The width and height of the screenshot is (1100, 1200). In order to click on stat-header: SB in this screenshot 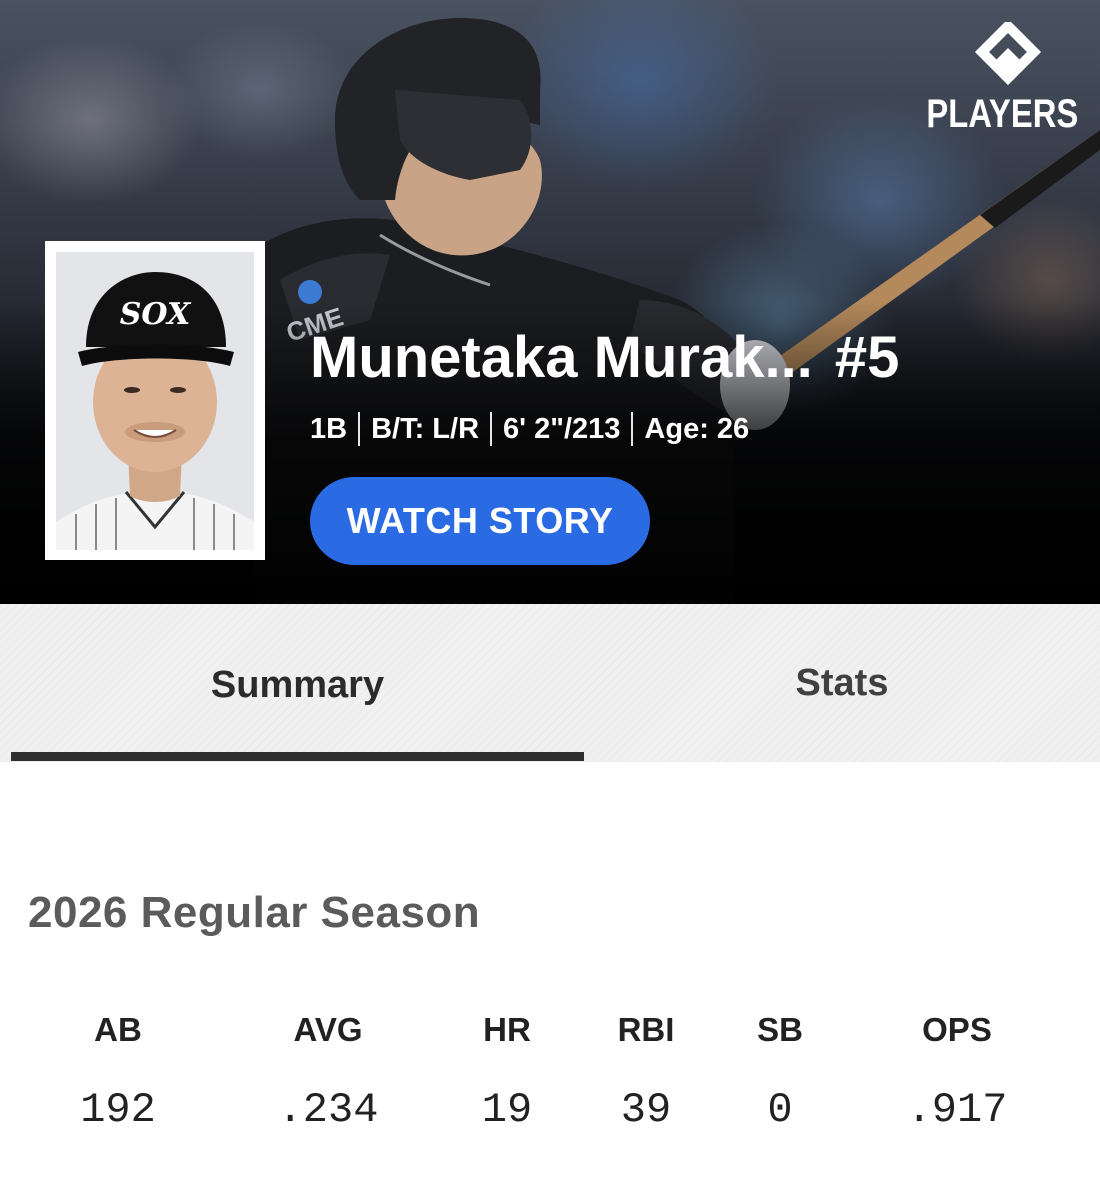, I will do `click(780, 1029)`.